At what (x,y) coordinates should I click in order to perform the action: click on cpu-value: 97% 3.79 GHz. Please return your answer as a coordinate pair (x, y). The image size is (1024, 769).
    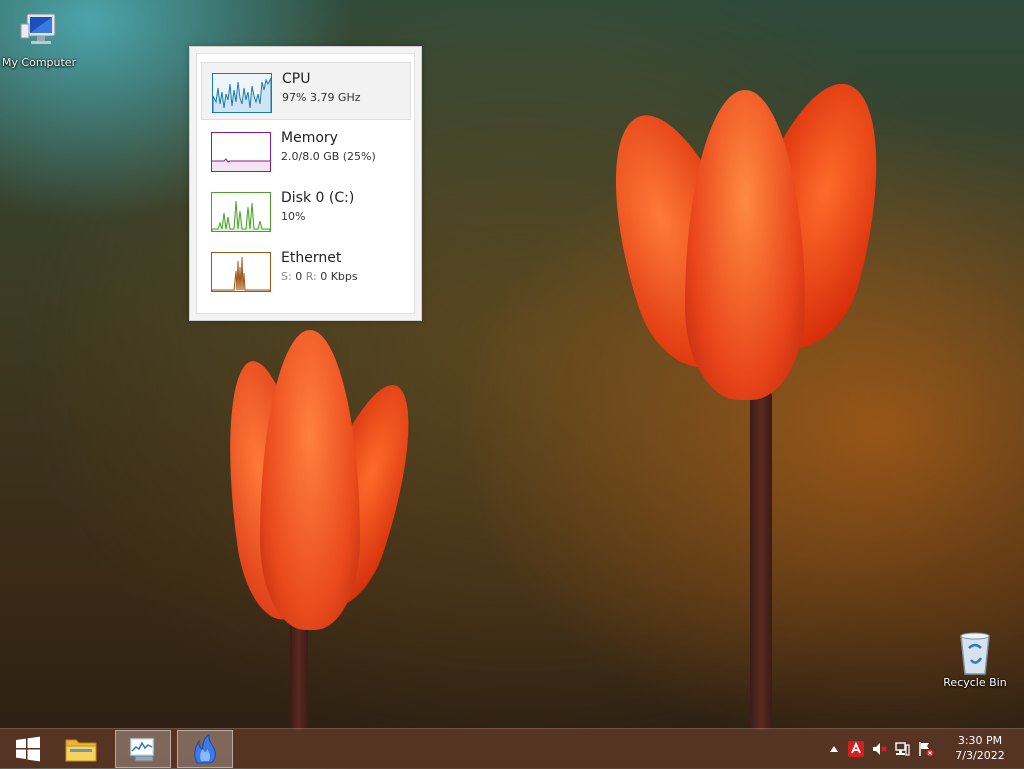
    Looking at the image, I should click on (321, 97).